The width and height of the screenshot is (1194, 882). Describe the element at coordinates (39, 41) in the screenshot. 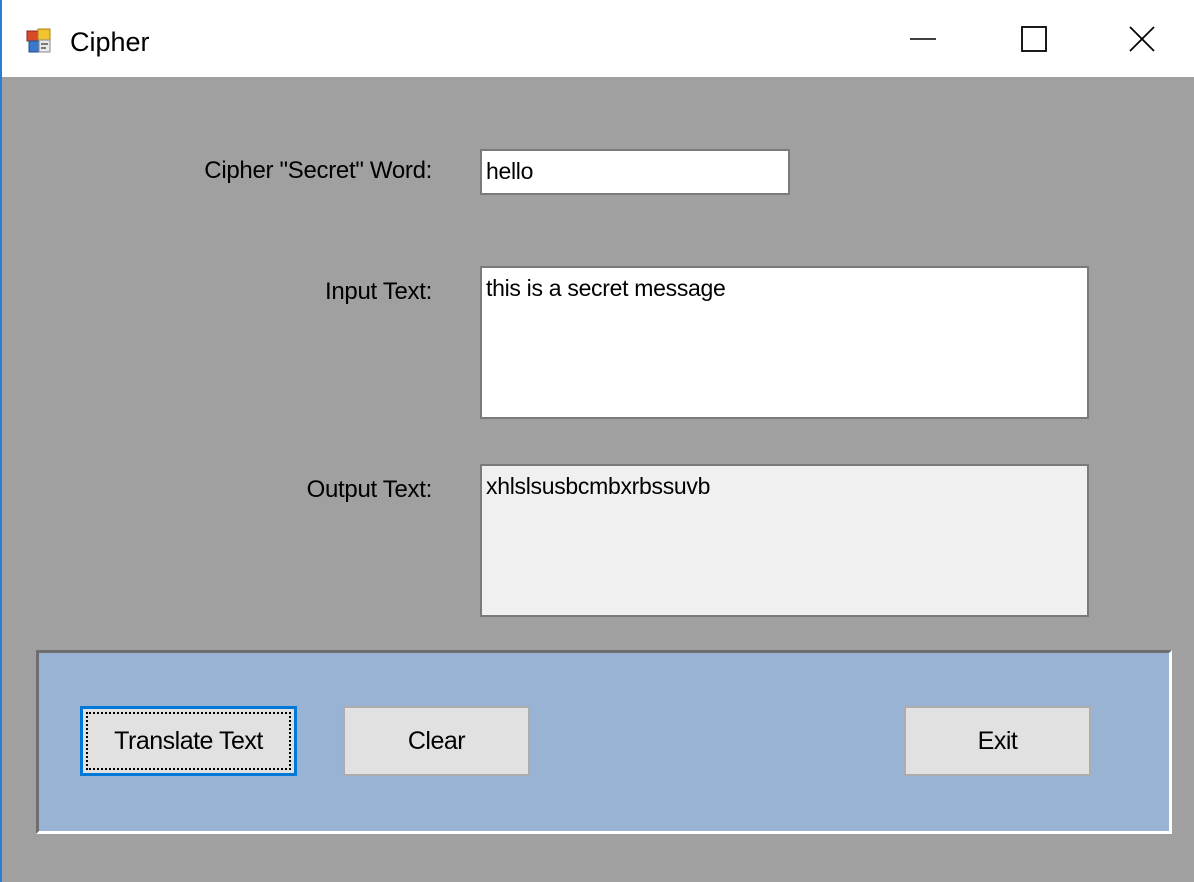

I see `app-icon` at that location.